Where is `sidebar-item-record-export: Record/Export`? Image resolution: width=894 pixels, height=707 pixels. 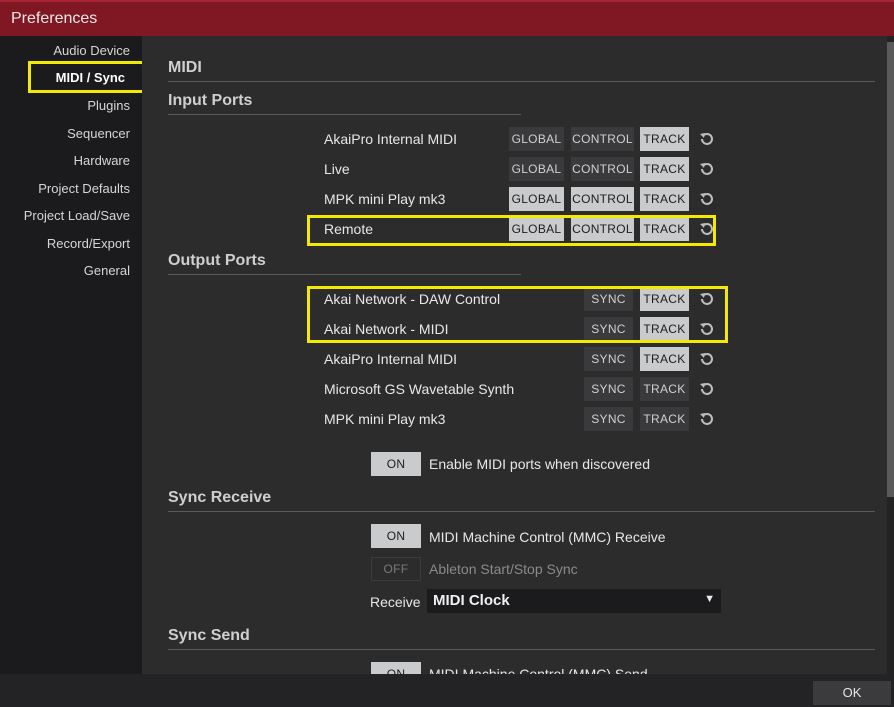 sidebar-item-record-export: Record/Export is located at coordinates (88, 243).